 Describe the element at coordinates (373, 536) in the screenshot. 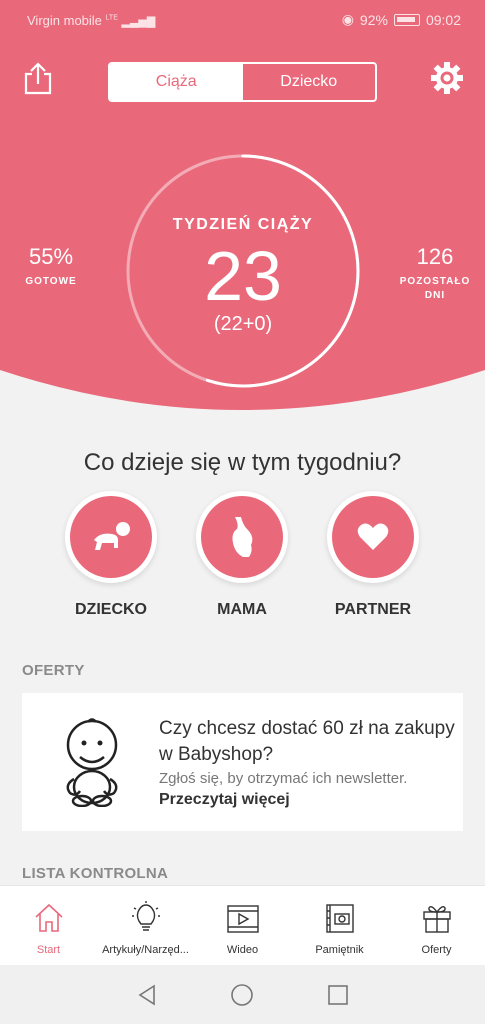

I see `heart-icon` at that location.